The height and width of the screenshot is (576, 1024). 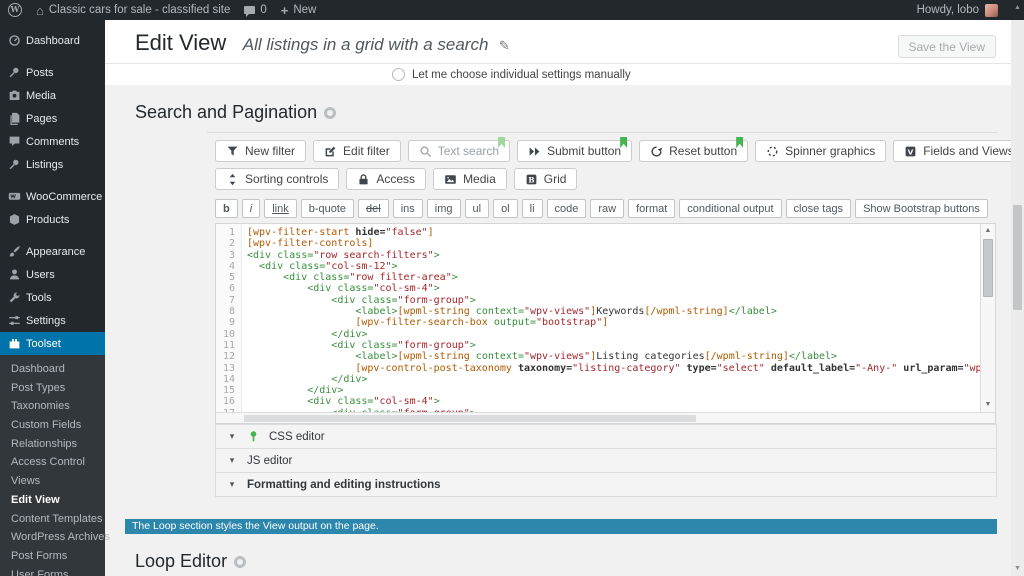 What do you see at coordinates (367, 232) in the screenshot?
I see `code-token: hide=` at bounding box center [367, 232].